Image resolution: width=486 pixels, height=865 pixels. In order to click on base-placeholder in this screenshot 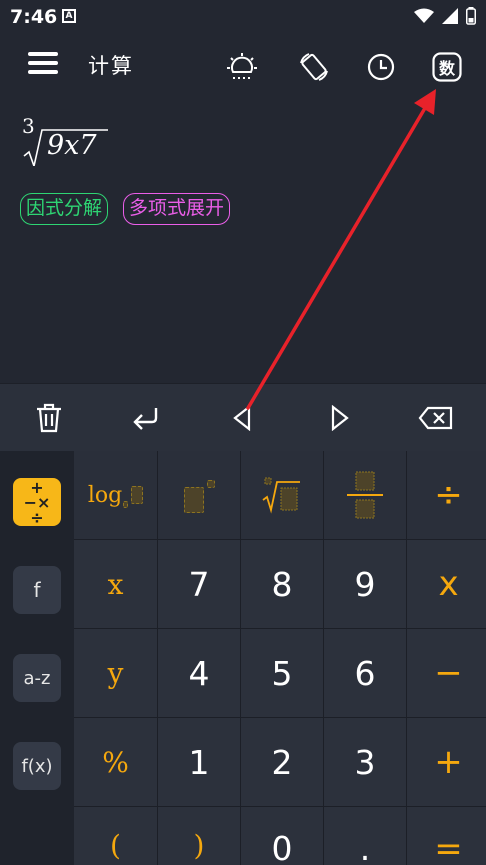, I will do `click(193, 500)`.